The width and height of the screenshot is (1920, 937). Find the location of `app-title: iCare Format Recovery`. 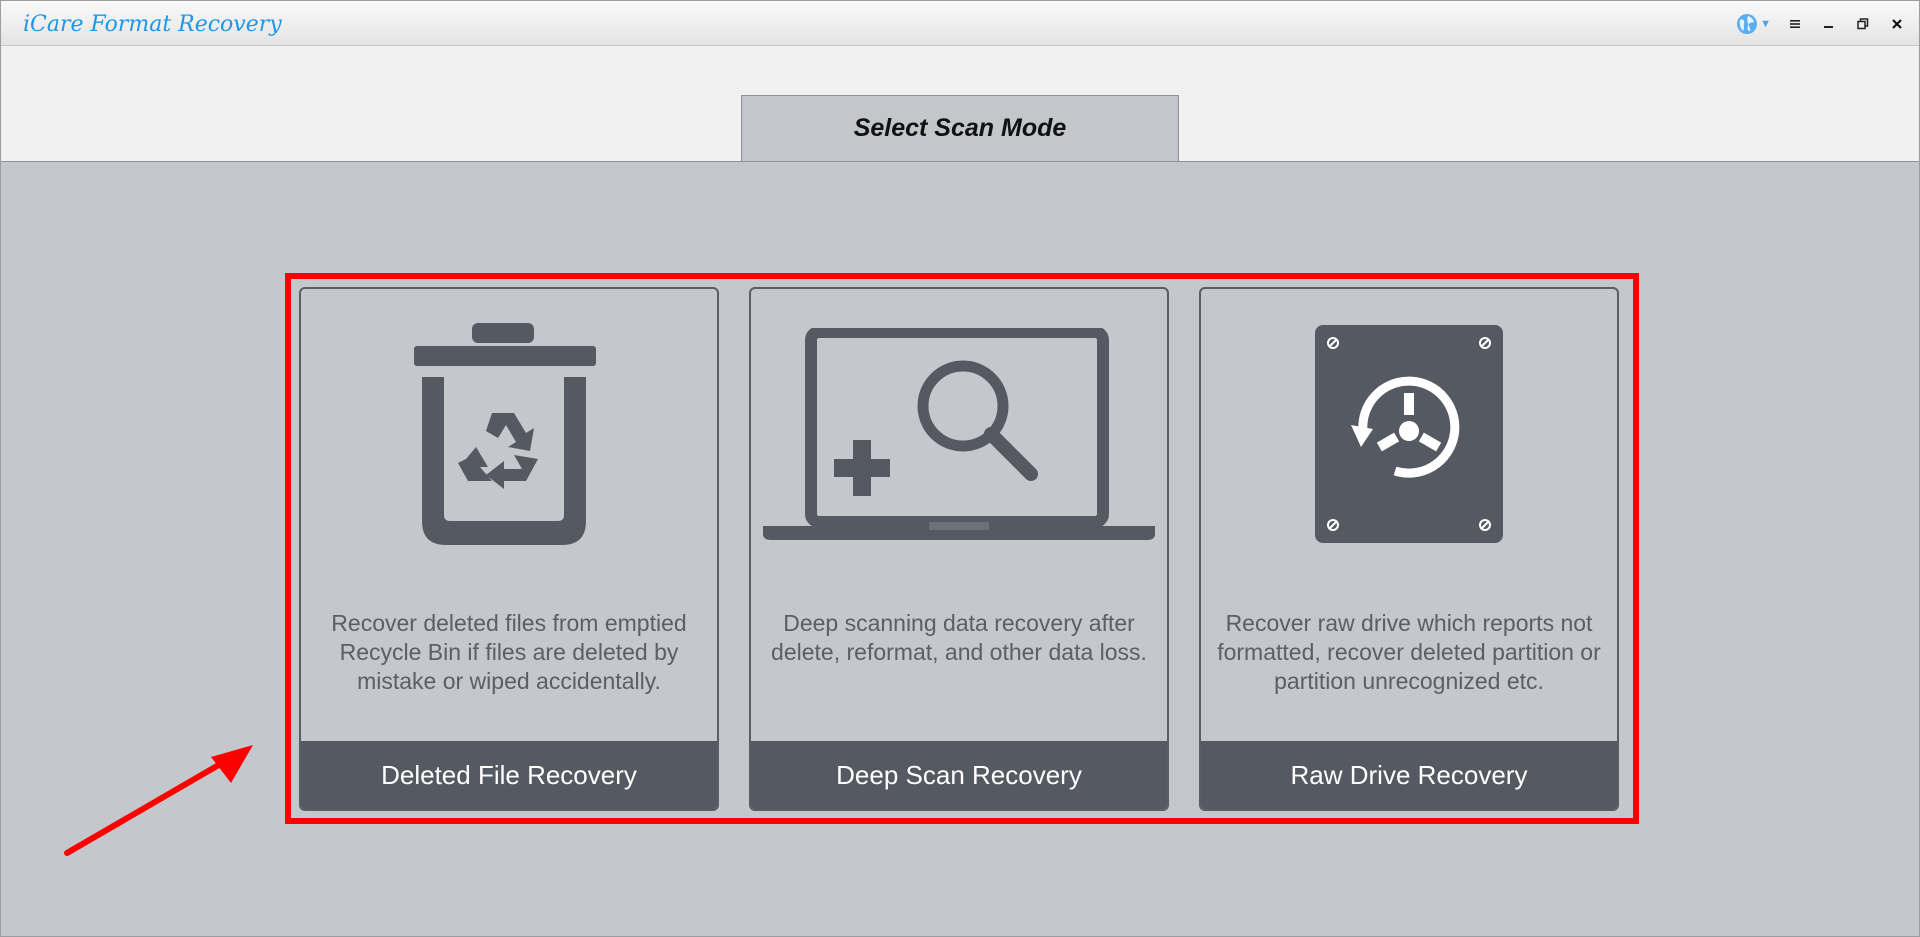

app-title: iCare Format Recovery is located at coordinates (152, 24).